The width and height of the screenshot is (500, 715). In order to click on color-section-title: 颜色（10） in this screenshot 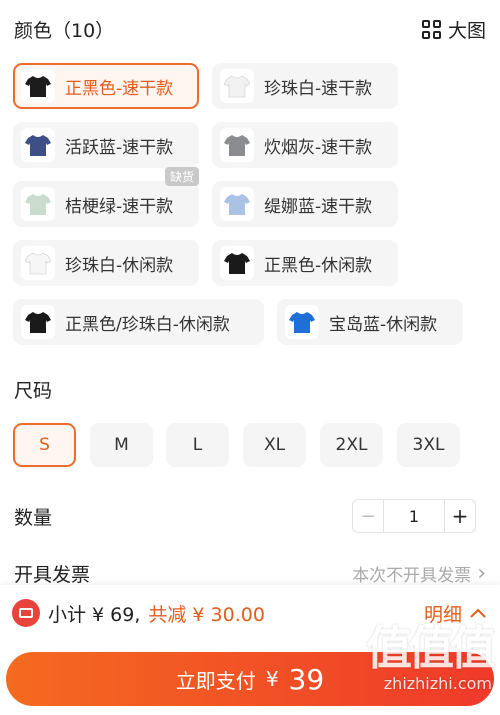, I will do `click(64, 31)`.